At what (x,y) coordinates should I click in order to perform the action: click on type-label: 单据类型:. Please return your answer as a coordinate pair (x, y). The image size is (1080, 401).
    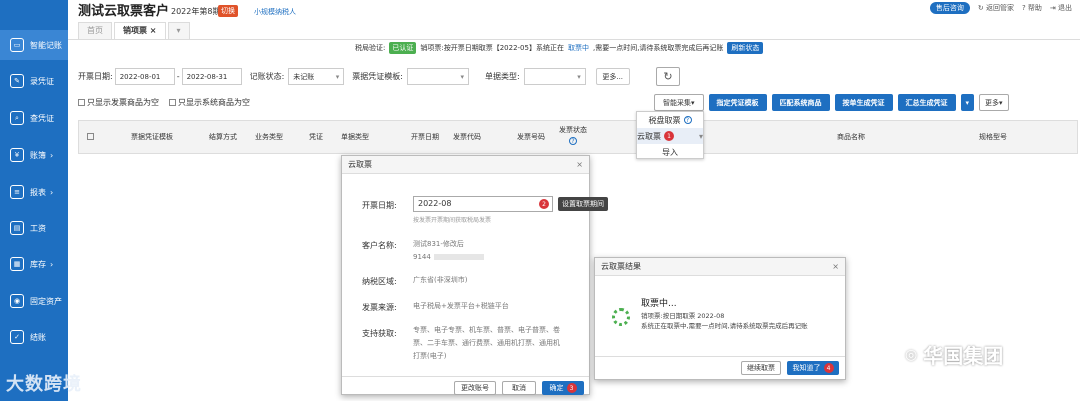
    Looking at the image, I should click on (502, 76).